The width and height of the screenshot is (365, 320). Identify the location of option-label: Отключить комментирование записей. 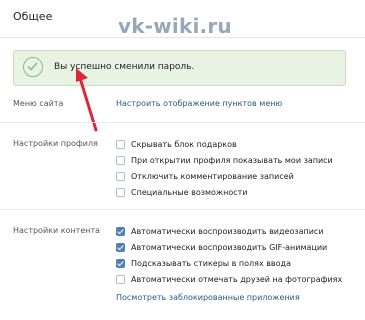
(212, 176).